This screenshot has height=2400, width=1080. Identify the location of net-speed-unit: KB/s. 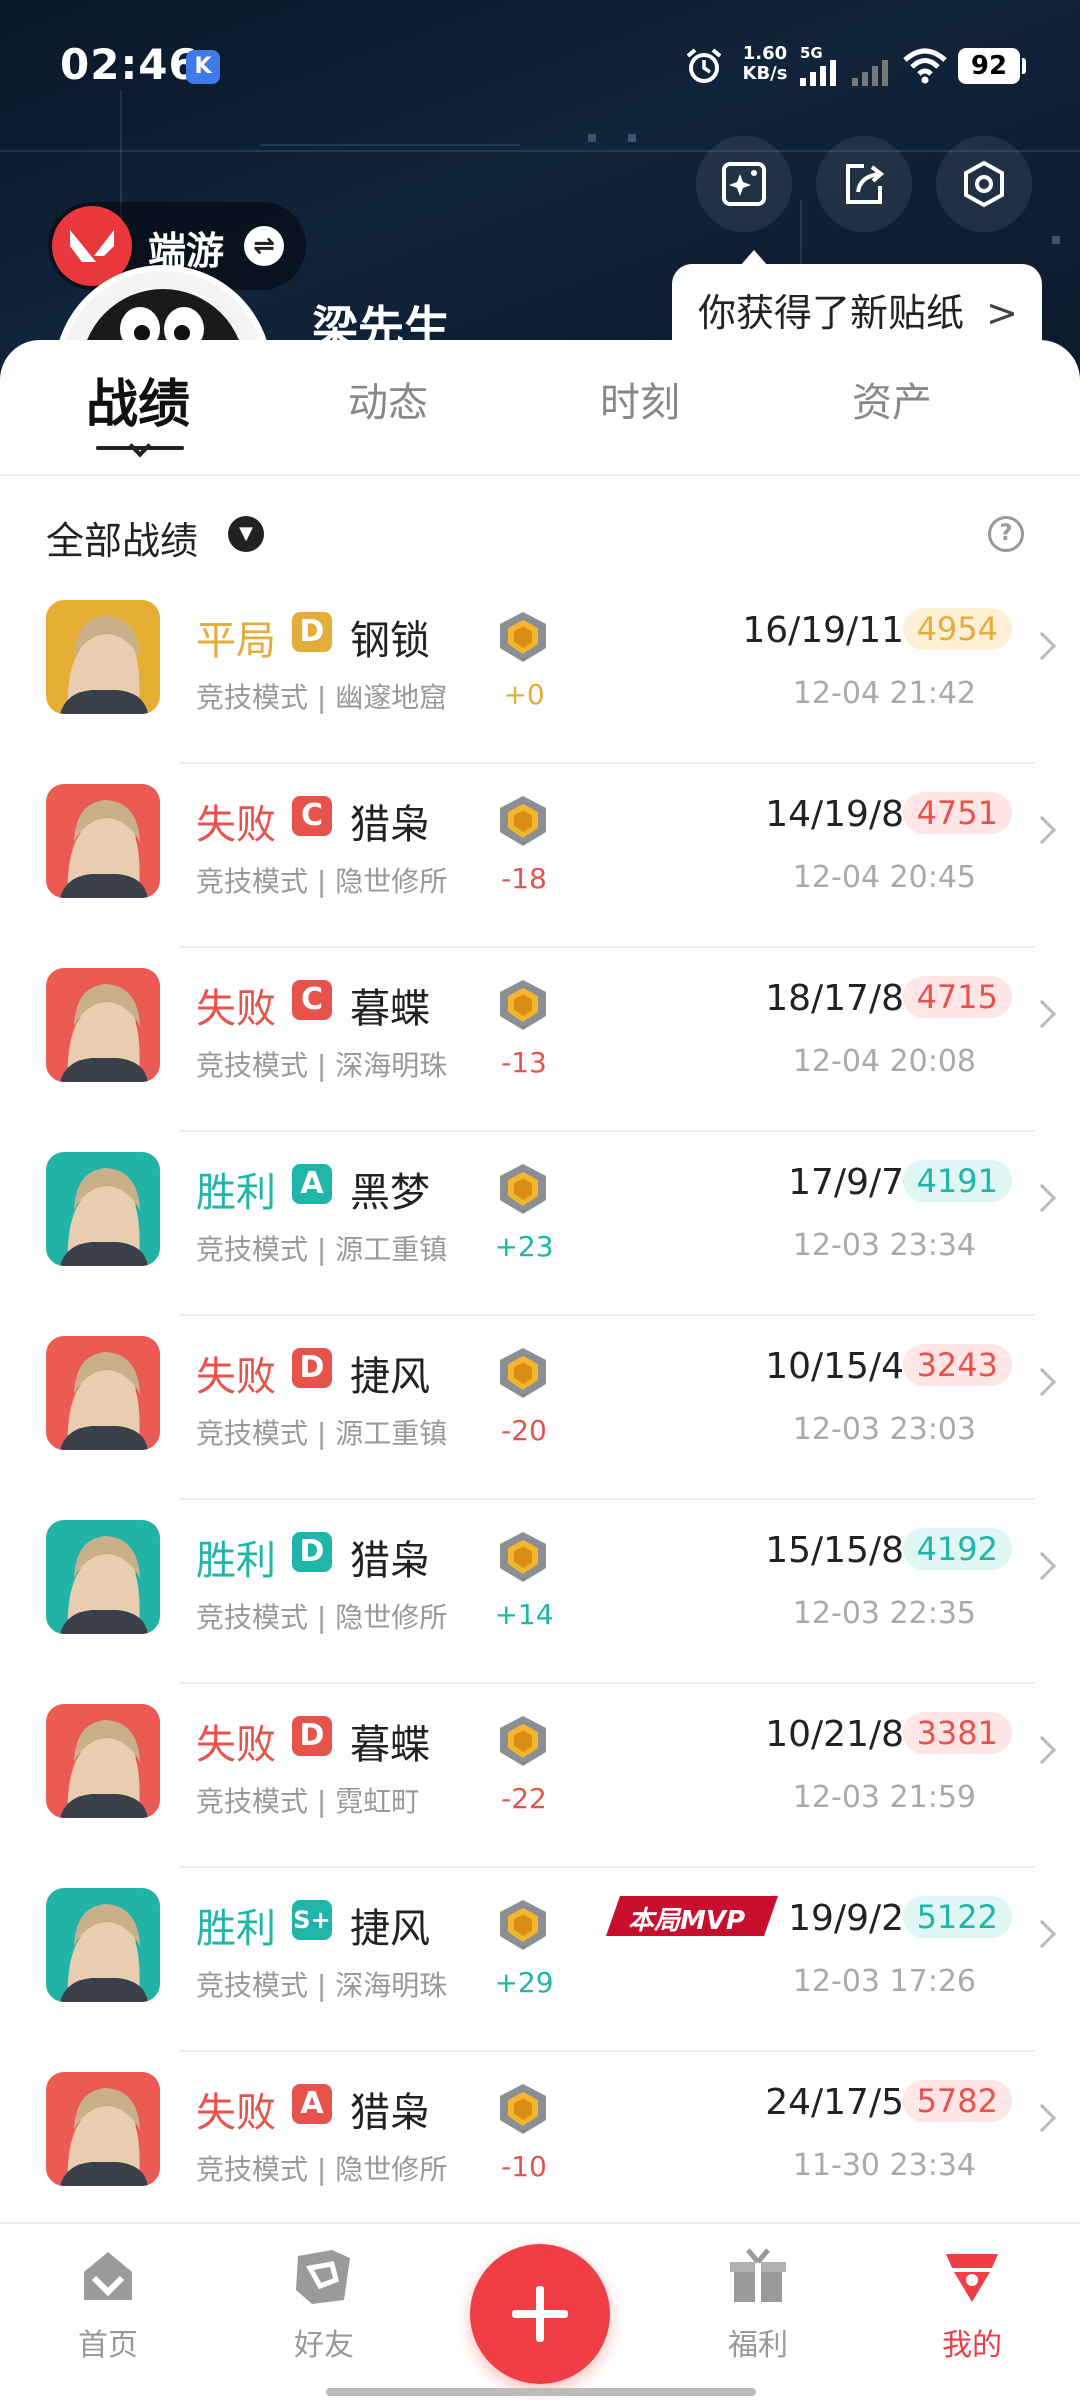
(765, 73).